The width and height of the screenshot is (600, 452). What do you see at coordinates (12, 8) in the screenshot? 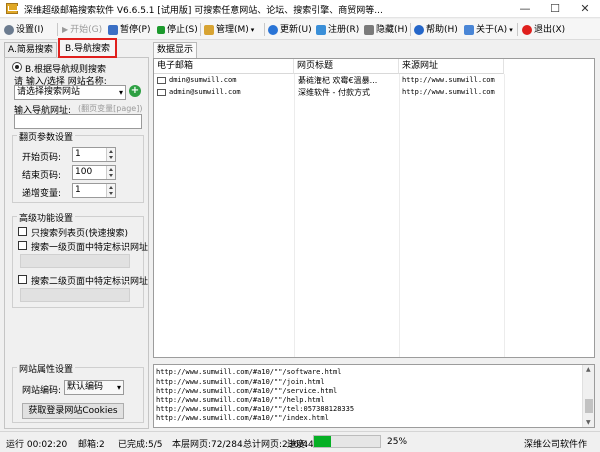
I see `app-icon` at bounding box center [12, 8].